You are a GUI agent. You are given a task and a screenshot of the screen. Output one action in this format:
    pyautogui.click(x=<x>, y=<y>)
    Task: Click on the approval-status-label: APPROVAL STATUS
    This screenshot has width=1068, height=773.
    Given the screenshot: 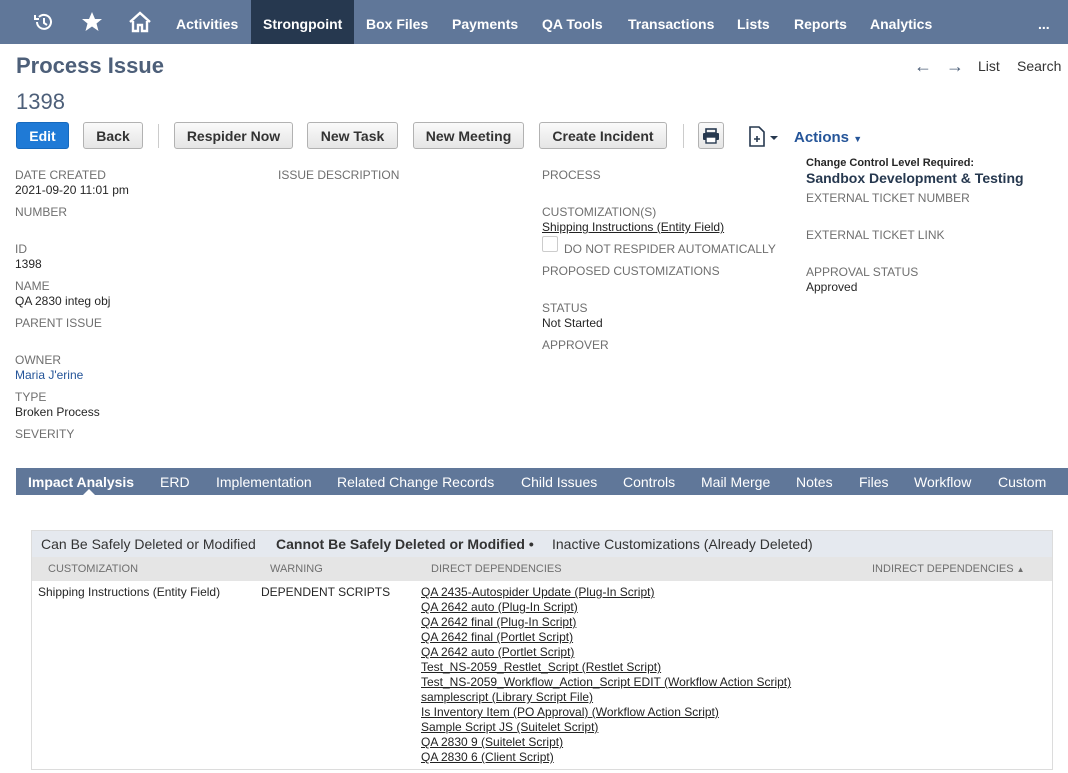 What is the action you would take?
    pyautogui.click(x=862, y=272)
    